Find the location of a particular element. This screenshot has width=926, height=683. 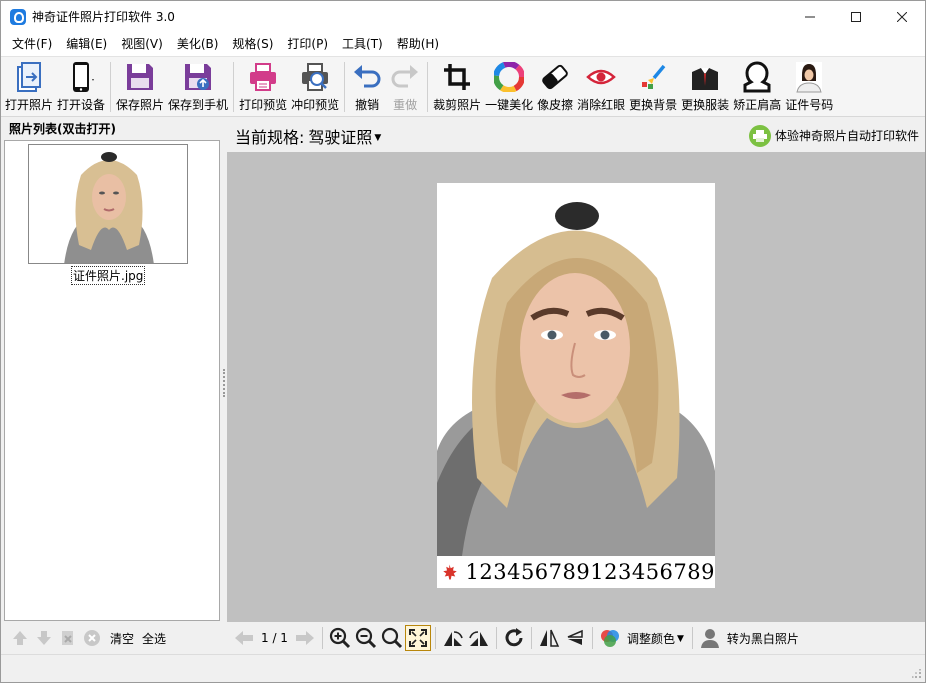

change-background-label: 更换背景 is located at coordinates (653, 105).